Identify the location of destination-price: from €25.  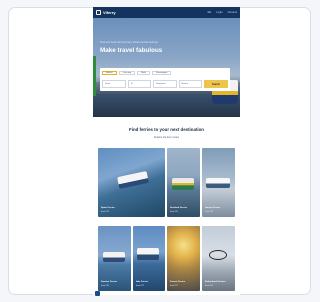
(174, 212).